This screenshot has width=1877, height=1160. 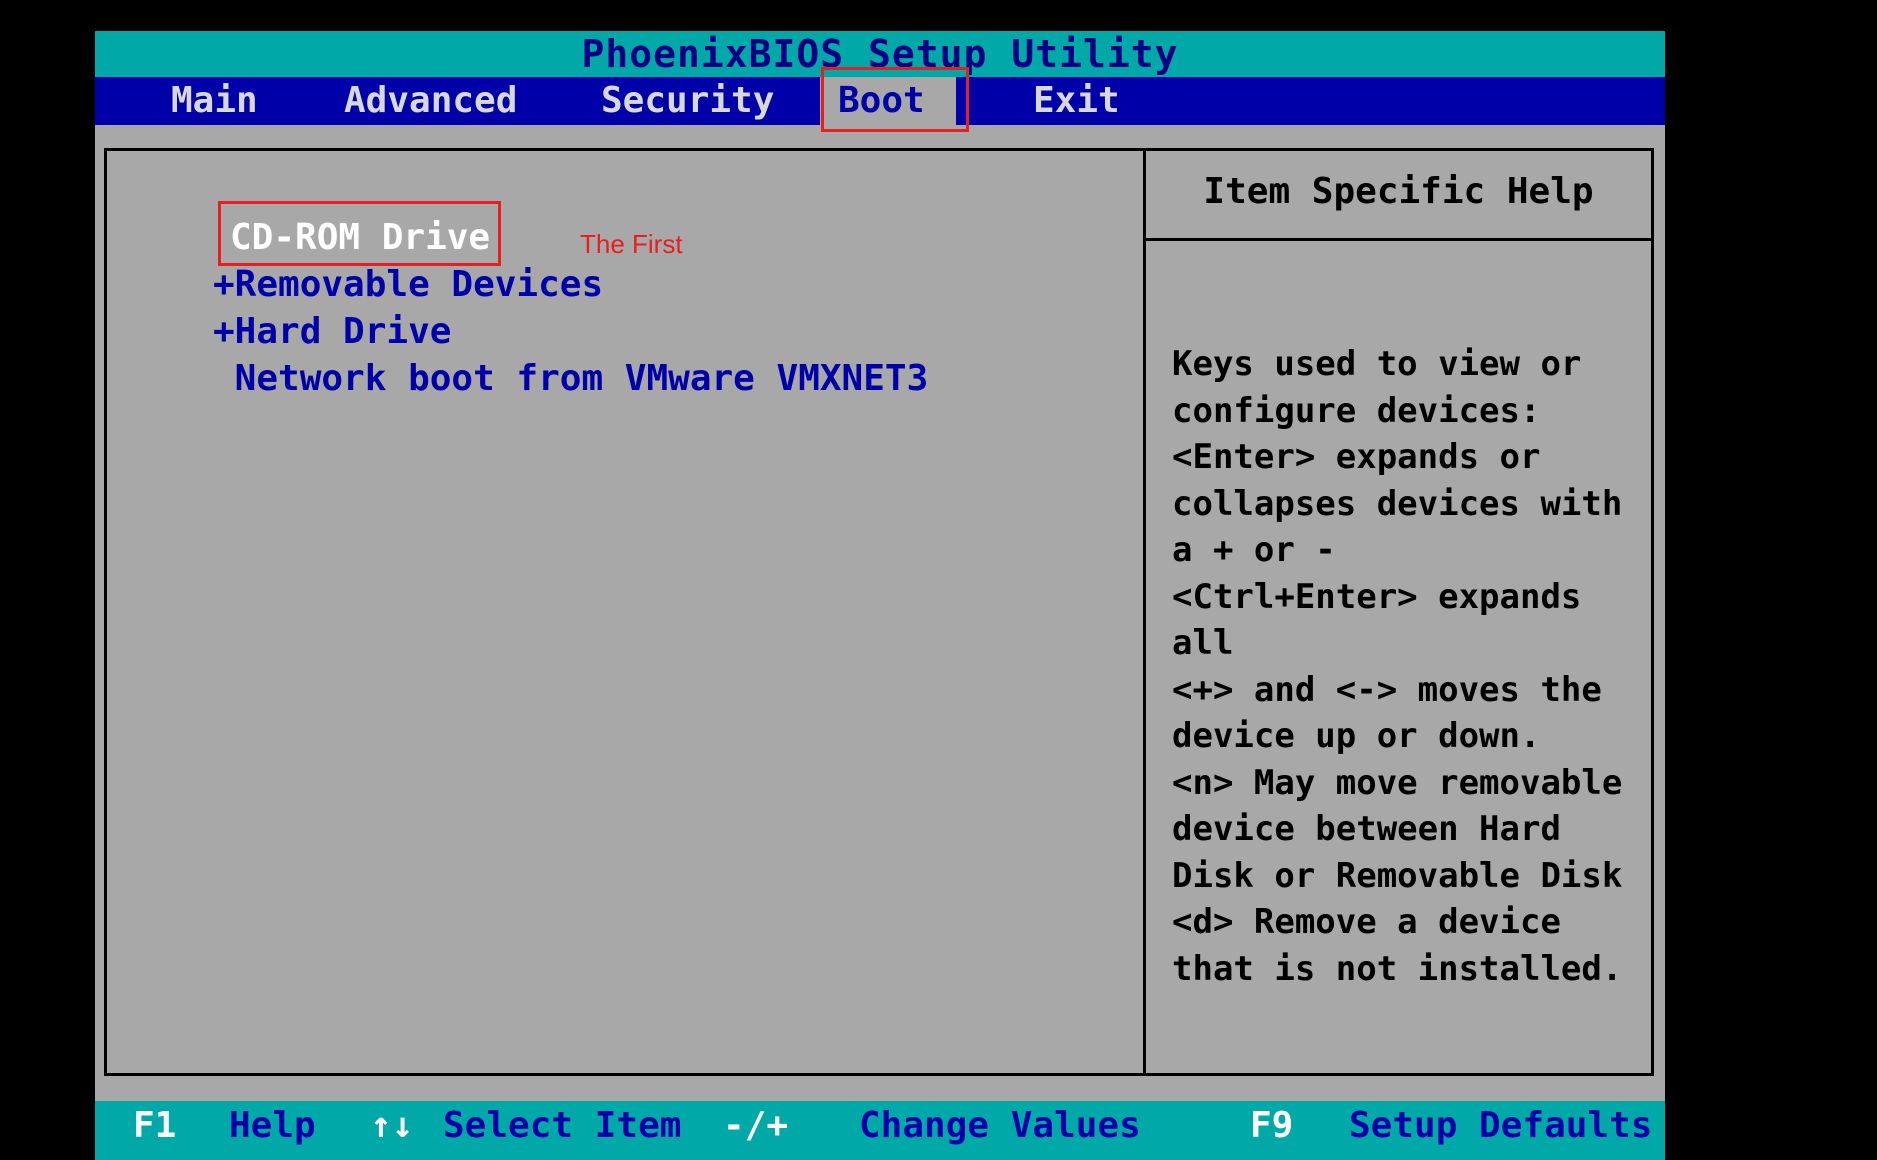 What do you see at coordinates (756, 1125) in the screenshot?
I see `key-minus-plus: -/+` at bounding box center [756, 1125].